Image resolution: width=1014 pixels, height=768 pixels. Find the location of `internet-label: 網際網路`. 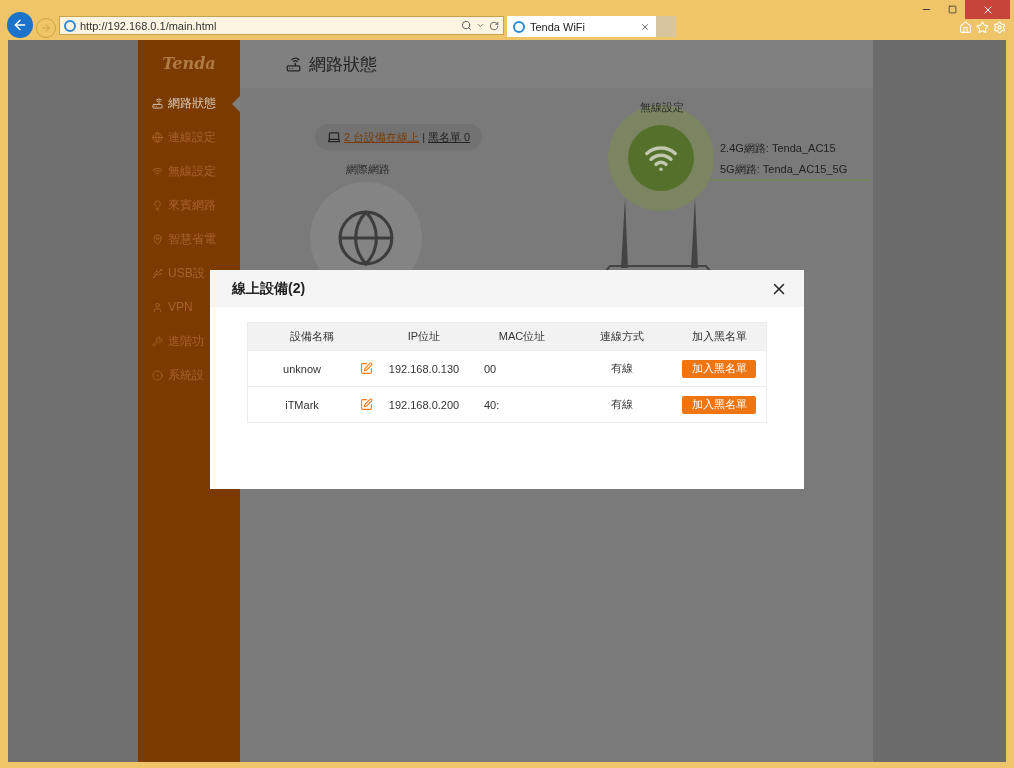

internet-label: 網際網路 is located at coordinates (368, 169).